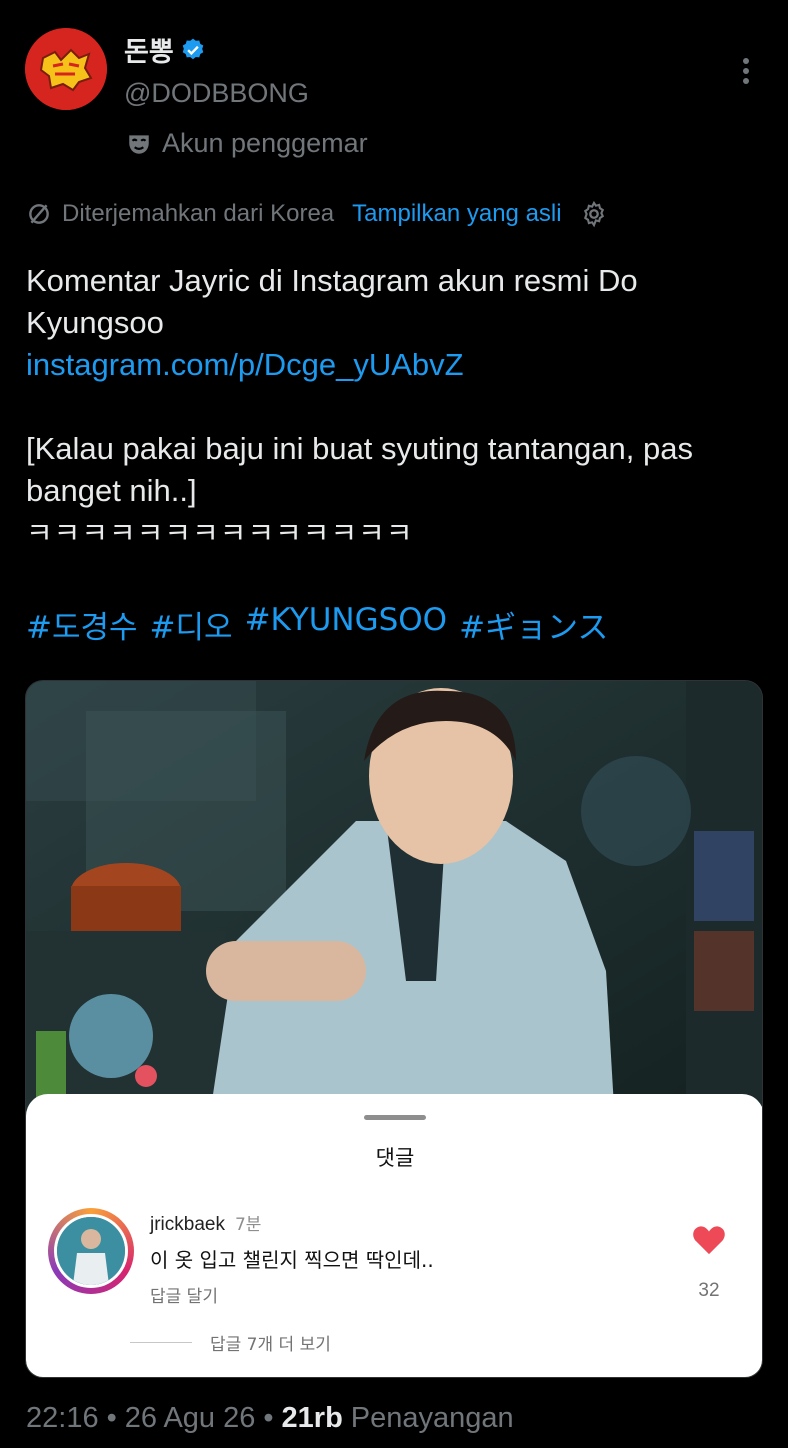 The height and width of the screenshot is (1448, 788). Describe the element at coordinates (394, 90) in the screenshot. I see `tweet-header: 돈뽕 @DODBBONG Akun penggemar` at that location.